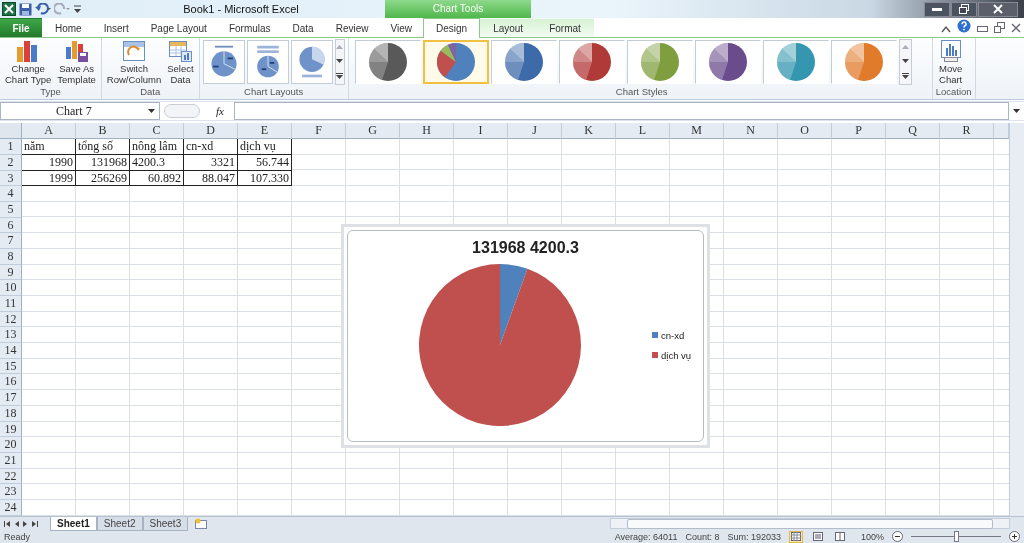 The height and width of the screenshot is (543, 1024). What do you see at coordinates (11, 335) in the screenshot?
I see `row-header: 13` at bounding box center [11, 335].